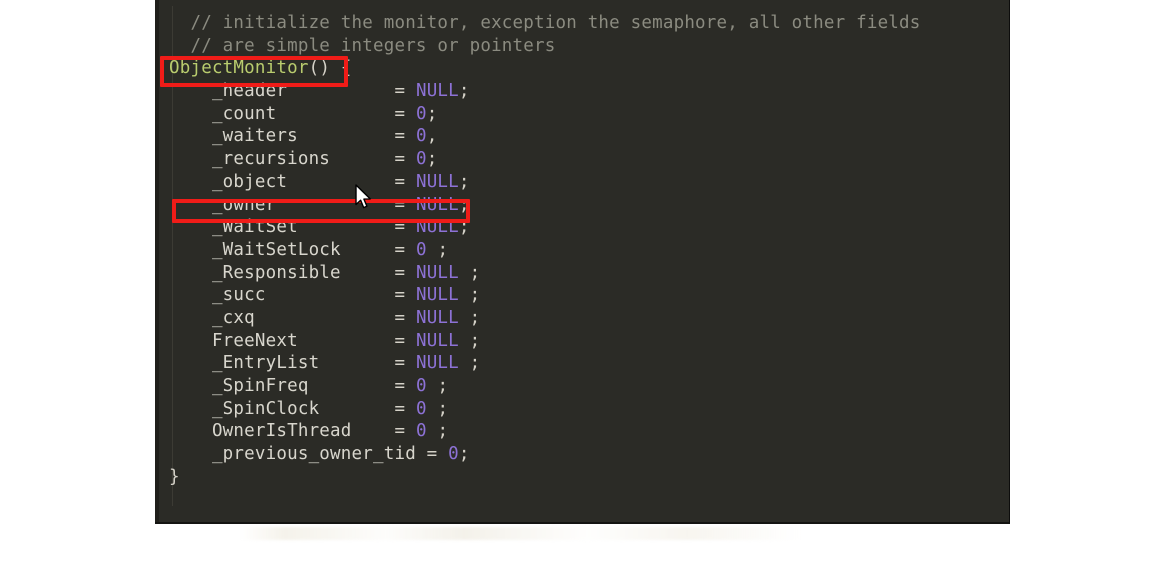  Describe the element at coordinates (298, 454) in the screenshot. I see `token-ident: _previous_owner_tid` at that location.